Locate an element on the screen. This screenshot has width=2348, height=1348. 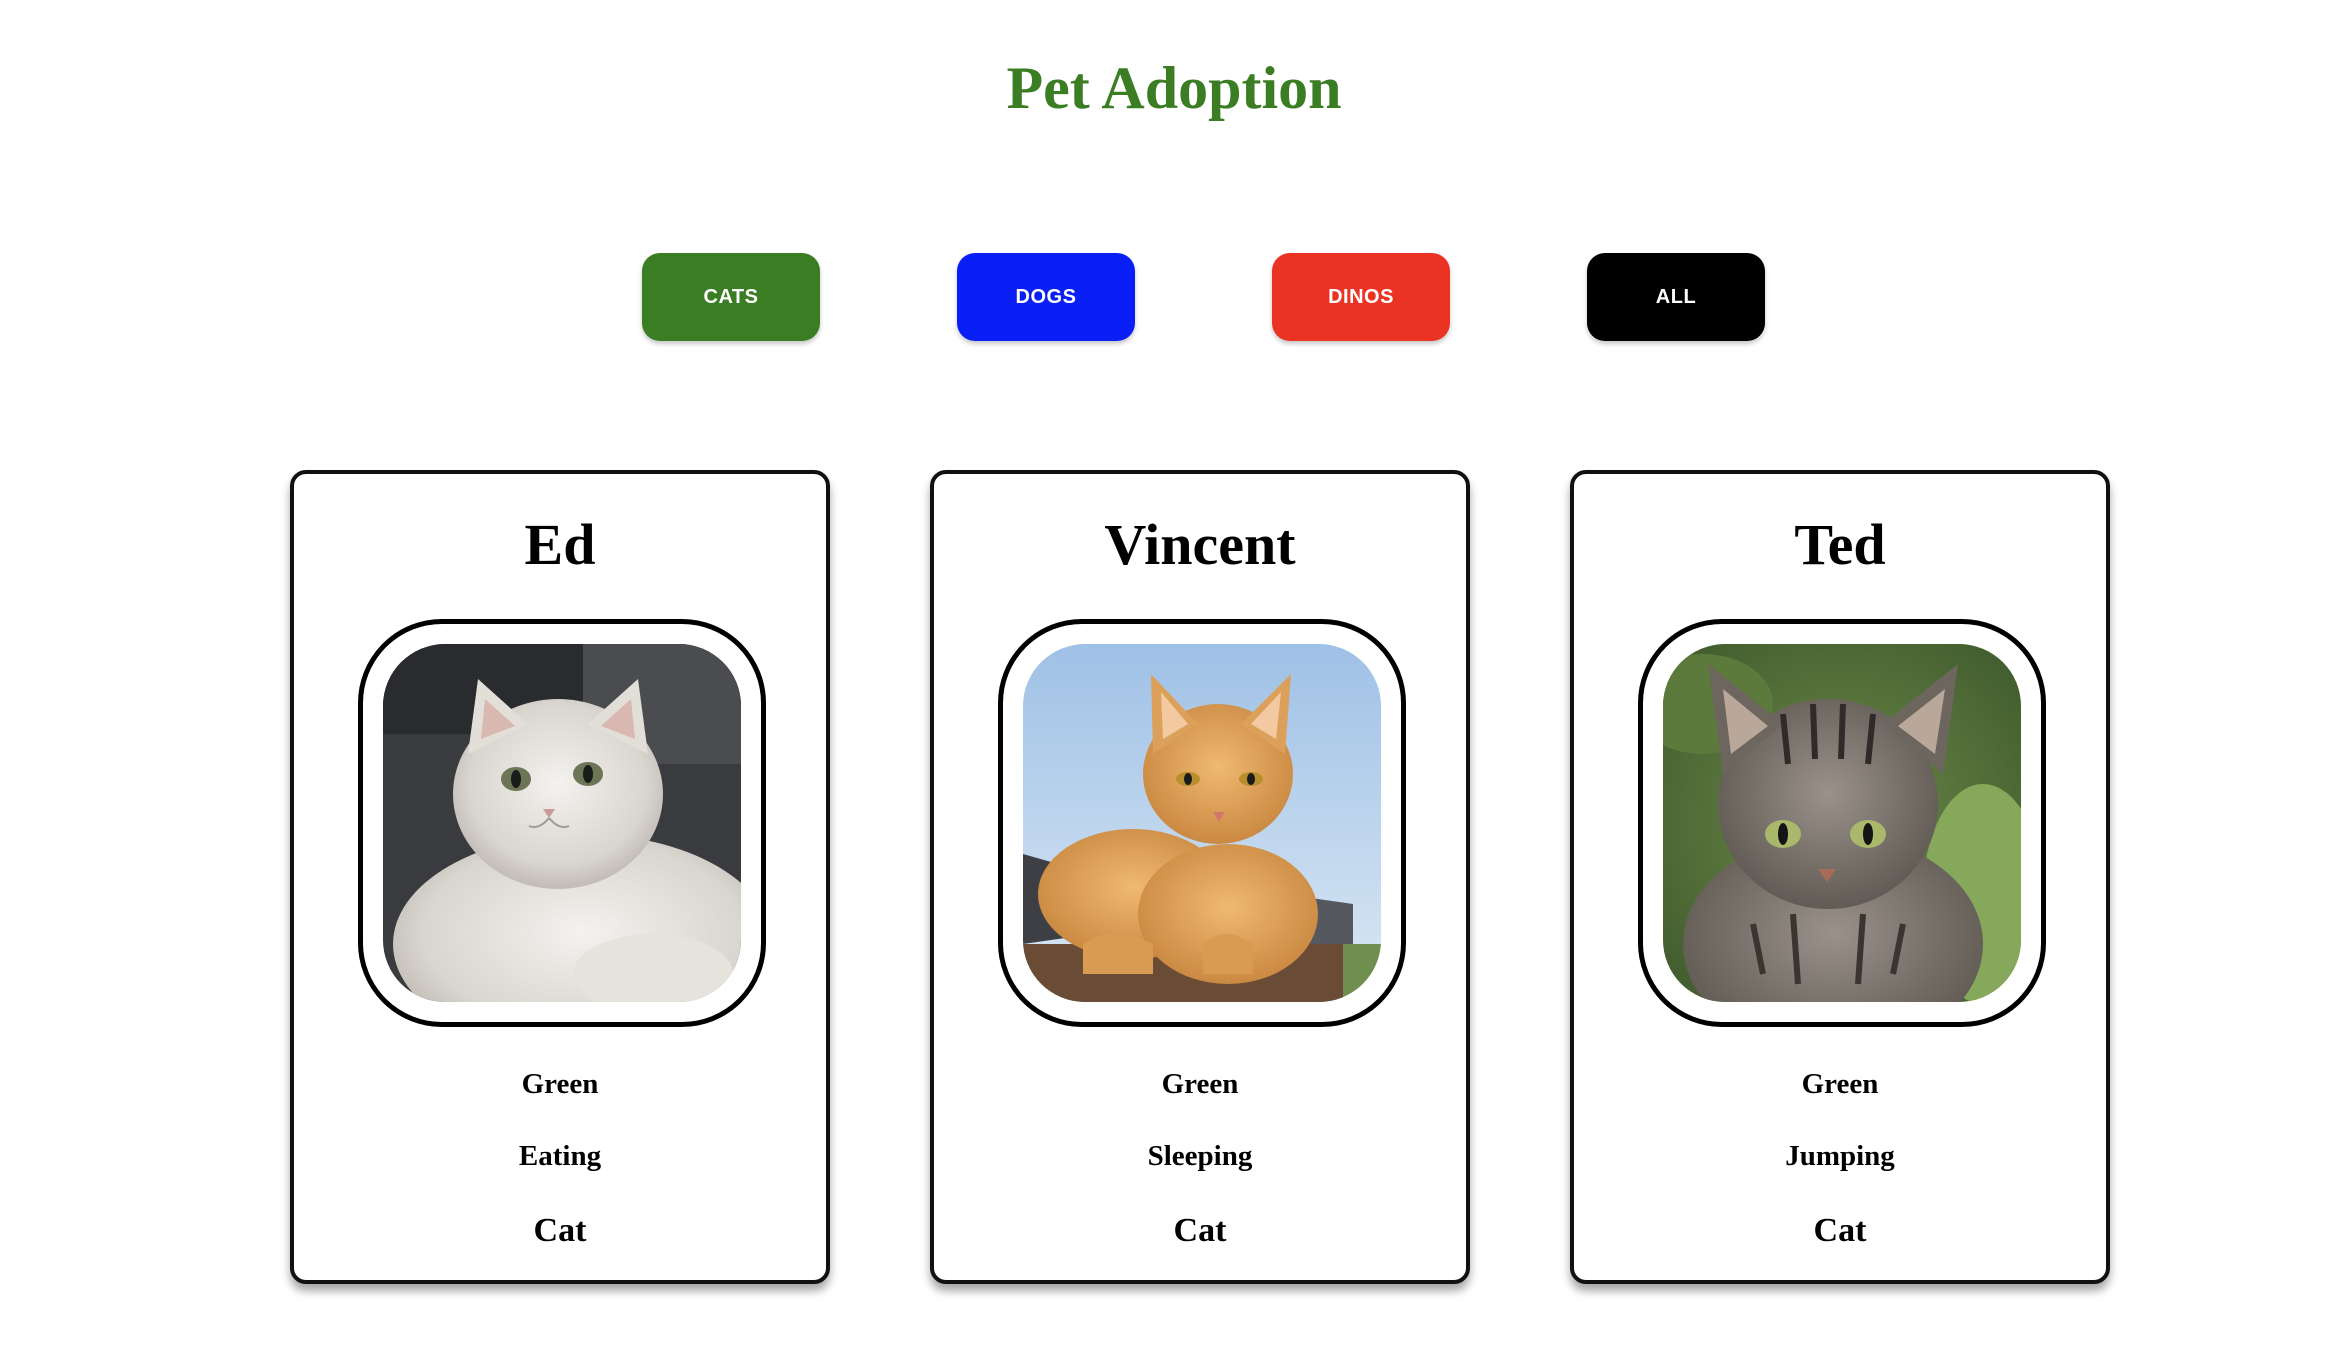
cats-filter-button: CATS is located at coordinates (731, 297).